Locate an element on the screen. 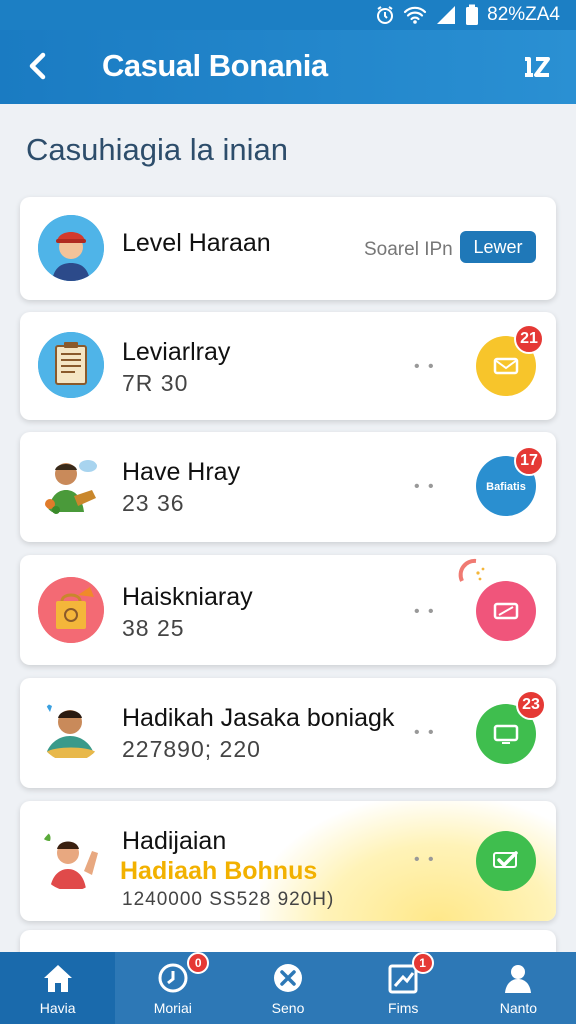  waving-boy-icon is located at coordinates (69, 860).